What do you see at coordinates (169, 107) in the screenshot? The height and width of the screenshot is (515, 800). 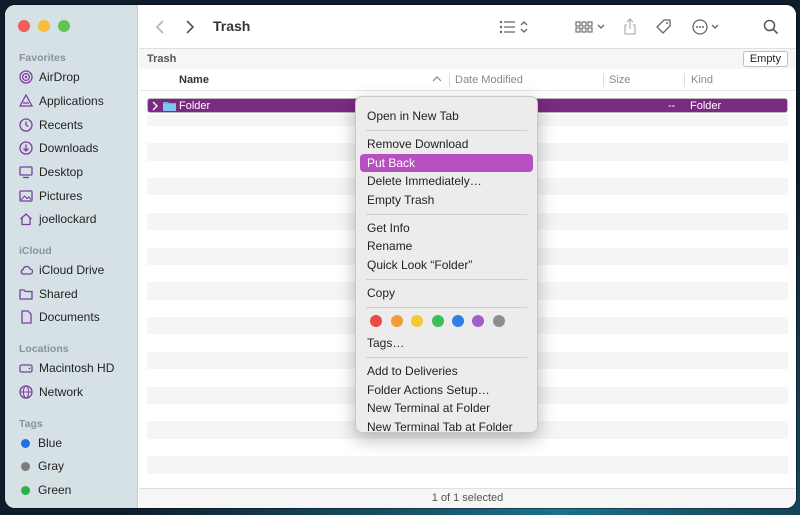 I see `folder-icon` at bounding box center [169, 107].